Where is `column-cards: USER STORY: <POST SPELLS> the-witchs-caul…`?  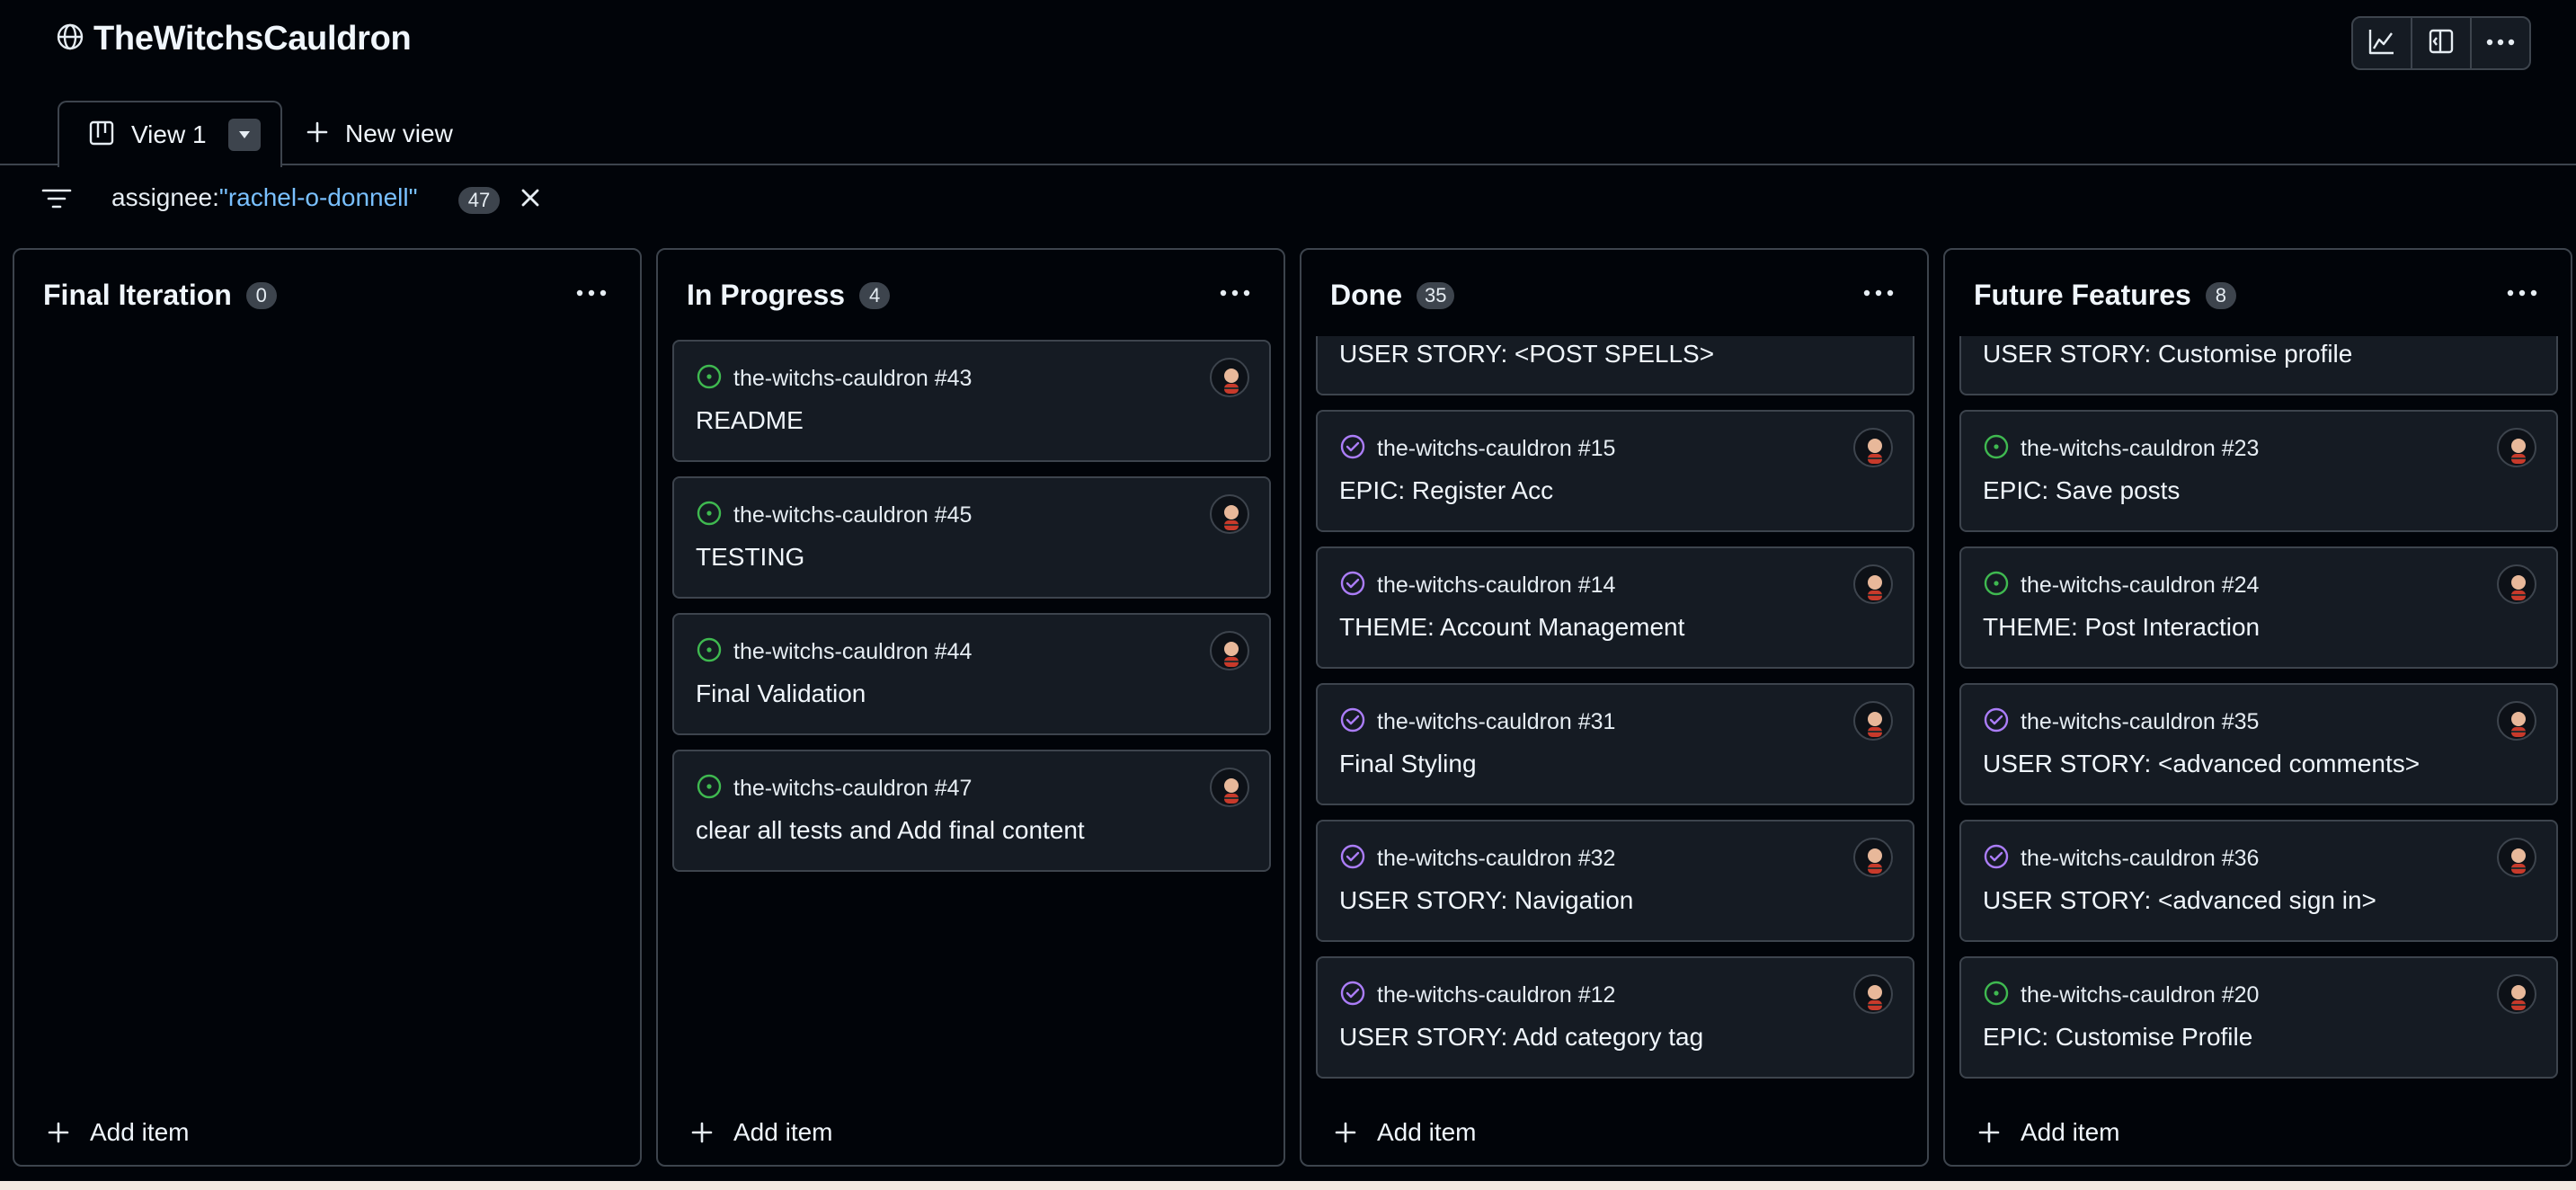
column-cards: USER STORY: <POST SPELLS> the-witchs-caul… is located at coordinates (1615, 709).